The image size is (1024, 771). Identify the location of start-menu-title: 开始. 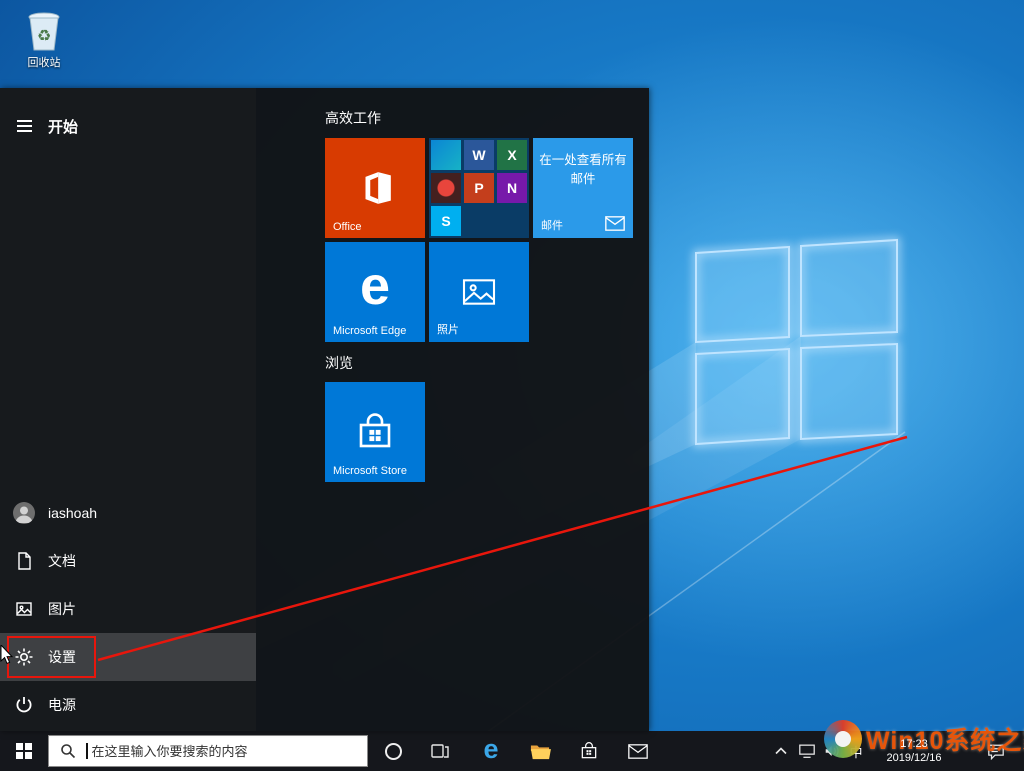
(63, 127).